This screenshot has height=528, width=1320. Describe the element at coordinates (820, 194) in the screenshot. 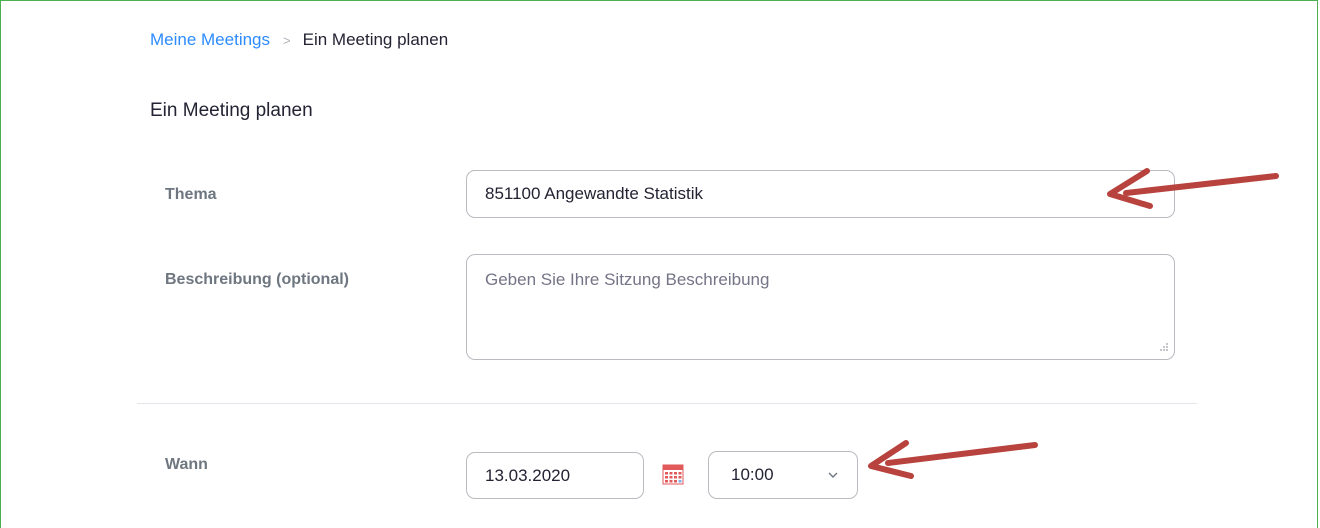

I see `topic-input: 851100 Angewandte Statistik` at that location.